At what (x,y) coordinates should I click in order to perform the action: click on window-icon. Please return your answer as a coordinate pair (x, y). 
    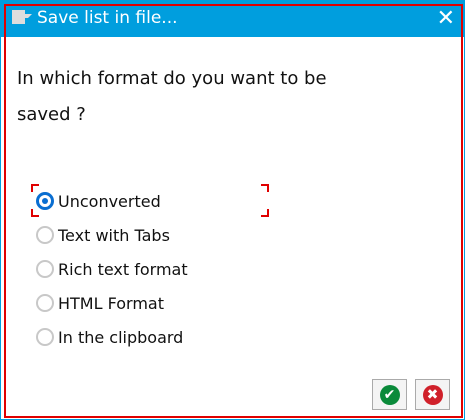
    Looking at the image, I should click on (22, 17).